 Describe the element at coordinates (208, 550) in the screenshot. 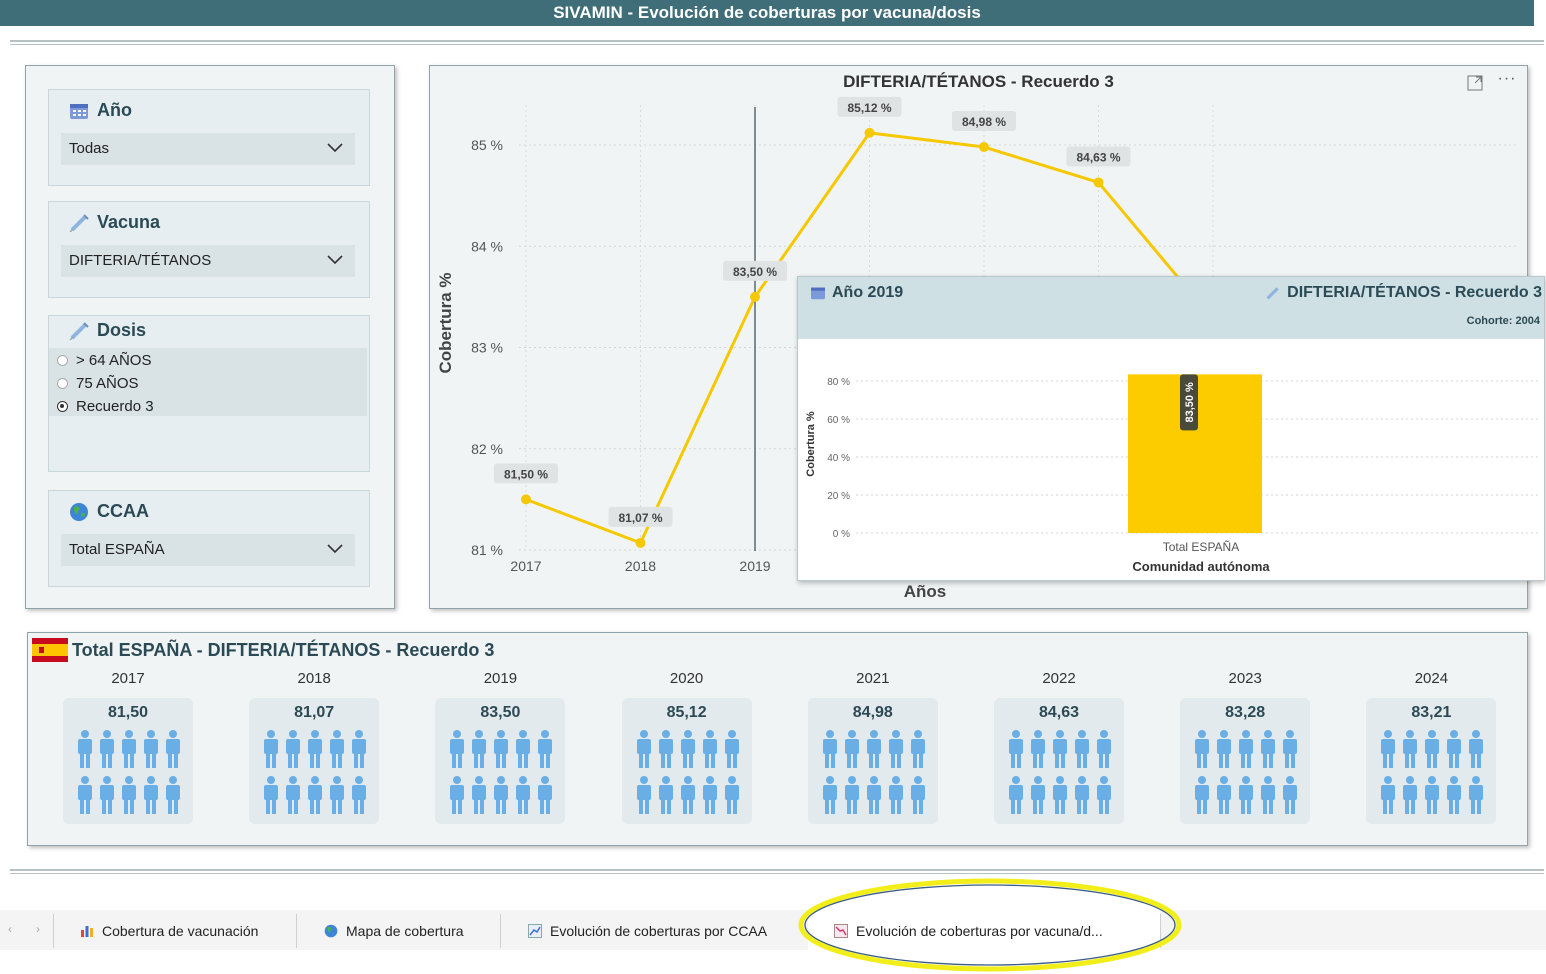

I see `region-dropdown: Total ESPAÑA` at that location.